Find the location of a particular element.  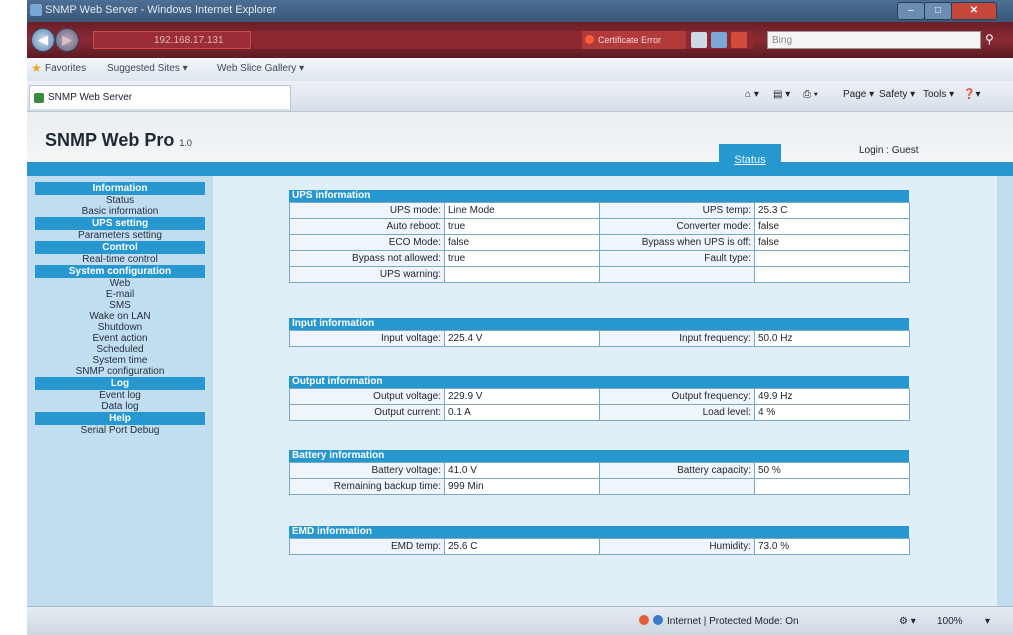

table-row: Output current: 0.1 A Load level: 4 % is located at coordinates (599, 412).